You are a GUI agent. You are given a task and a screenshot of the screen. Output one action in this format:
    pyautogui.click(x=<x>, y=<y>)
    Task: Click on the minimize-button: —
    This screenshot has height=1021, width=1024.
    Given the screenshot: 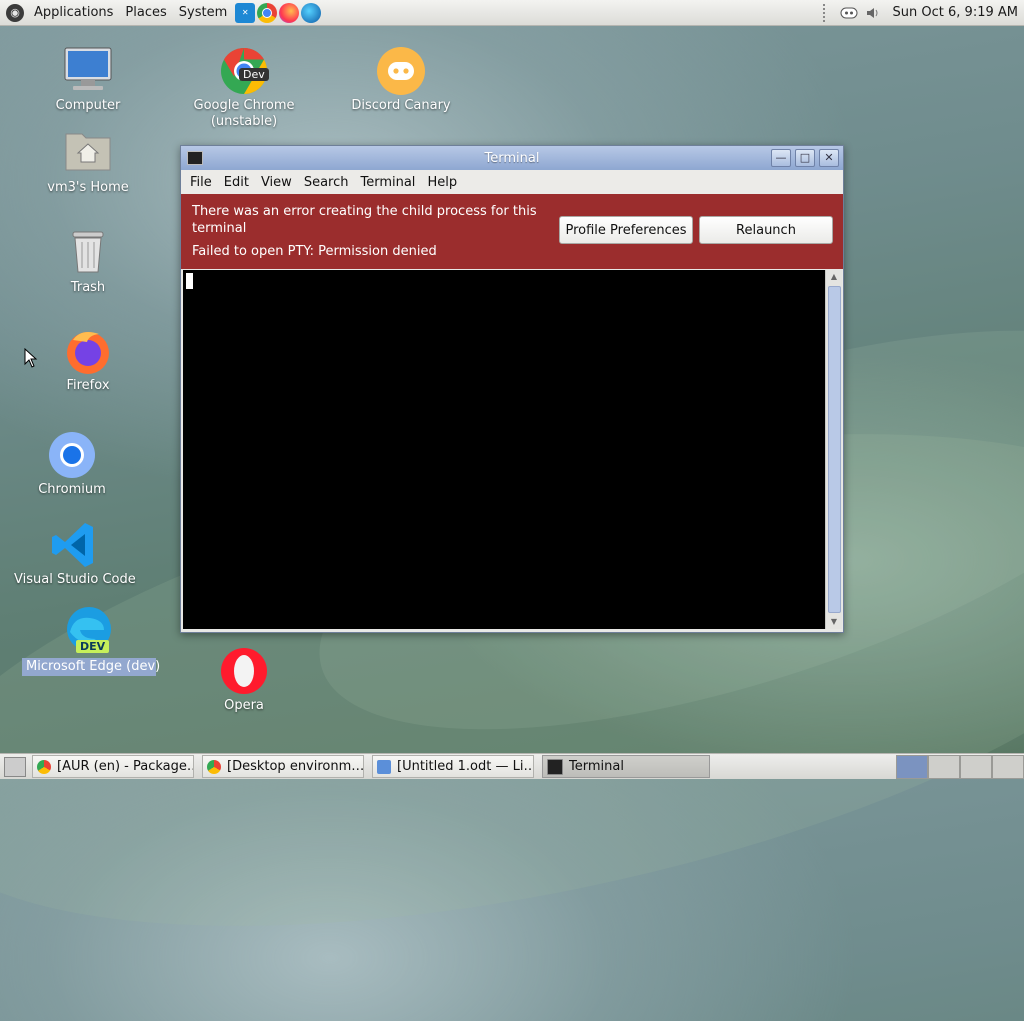 What is the action you would take?
    pyautogui.click(x=781, y=158)
    